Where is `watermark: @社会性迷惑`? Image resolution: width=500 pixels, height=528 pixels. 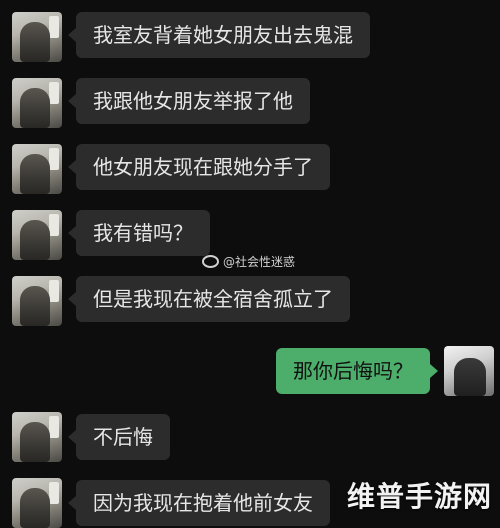
watermark: @社会性迷惑 is located at coordinates (248, 261).